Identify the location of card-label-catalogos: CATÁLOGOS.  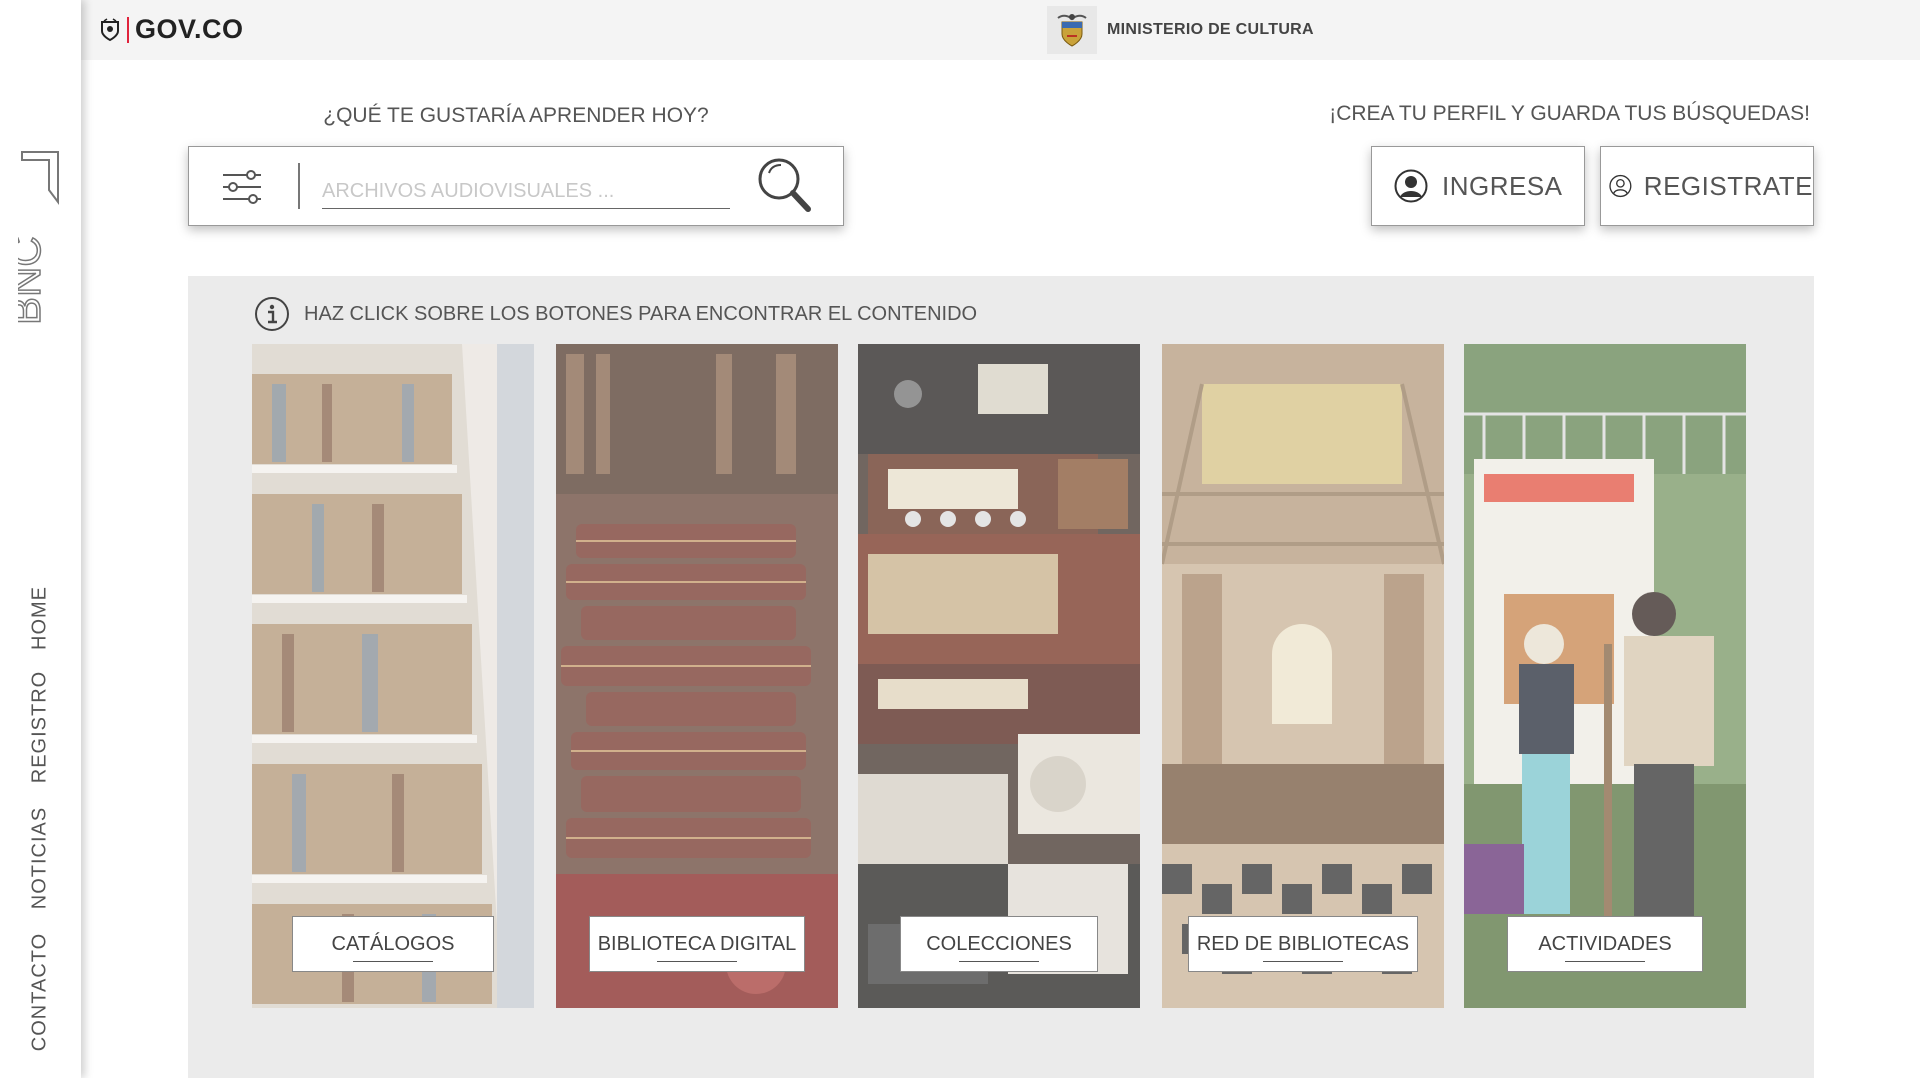
(393, 944).